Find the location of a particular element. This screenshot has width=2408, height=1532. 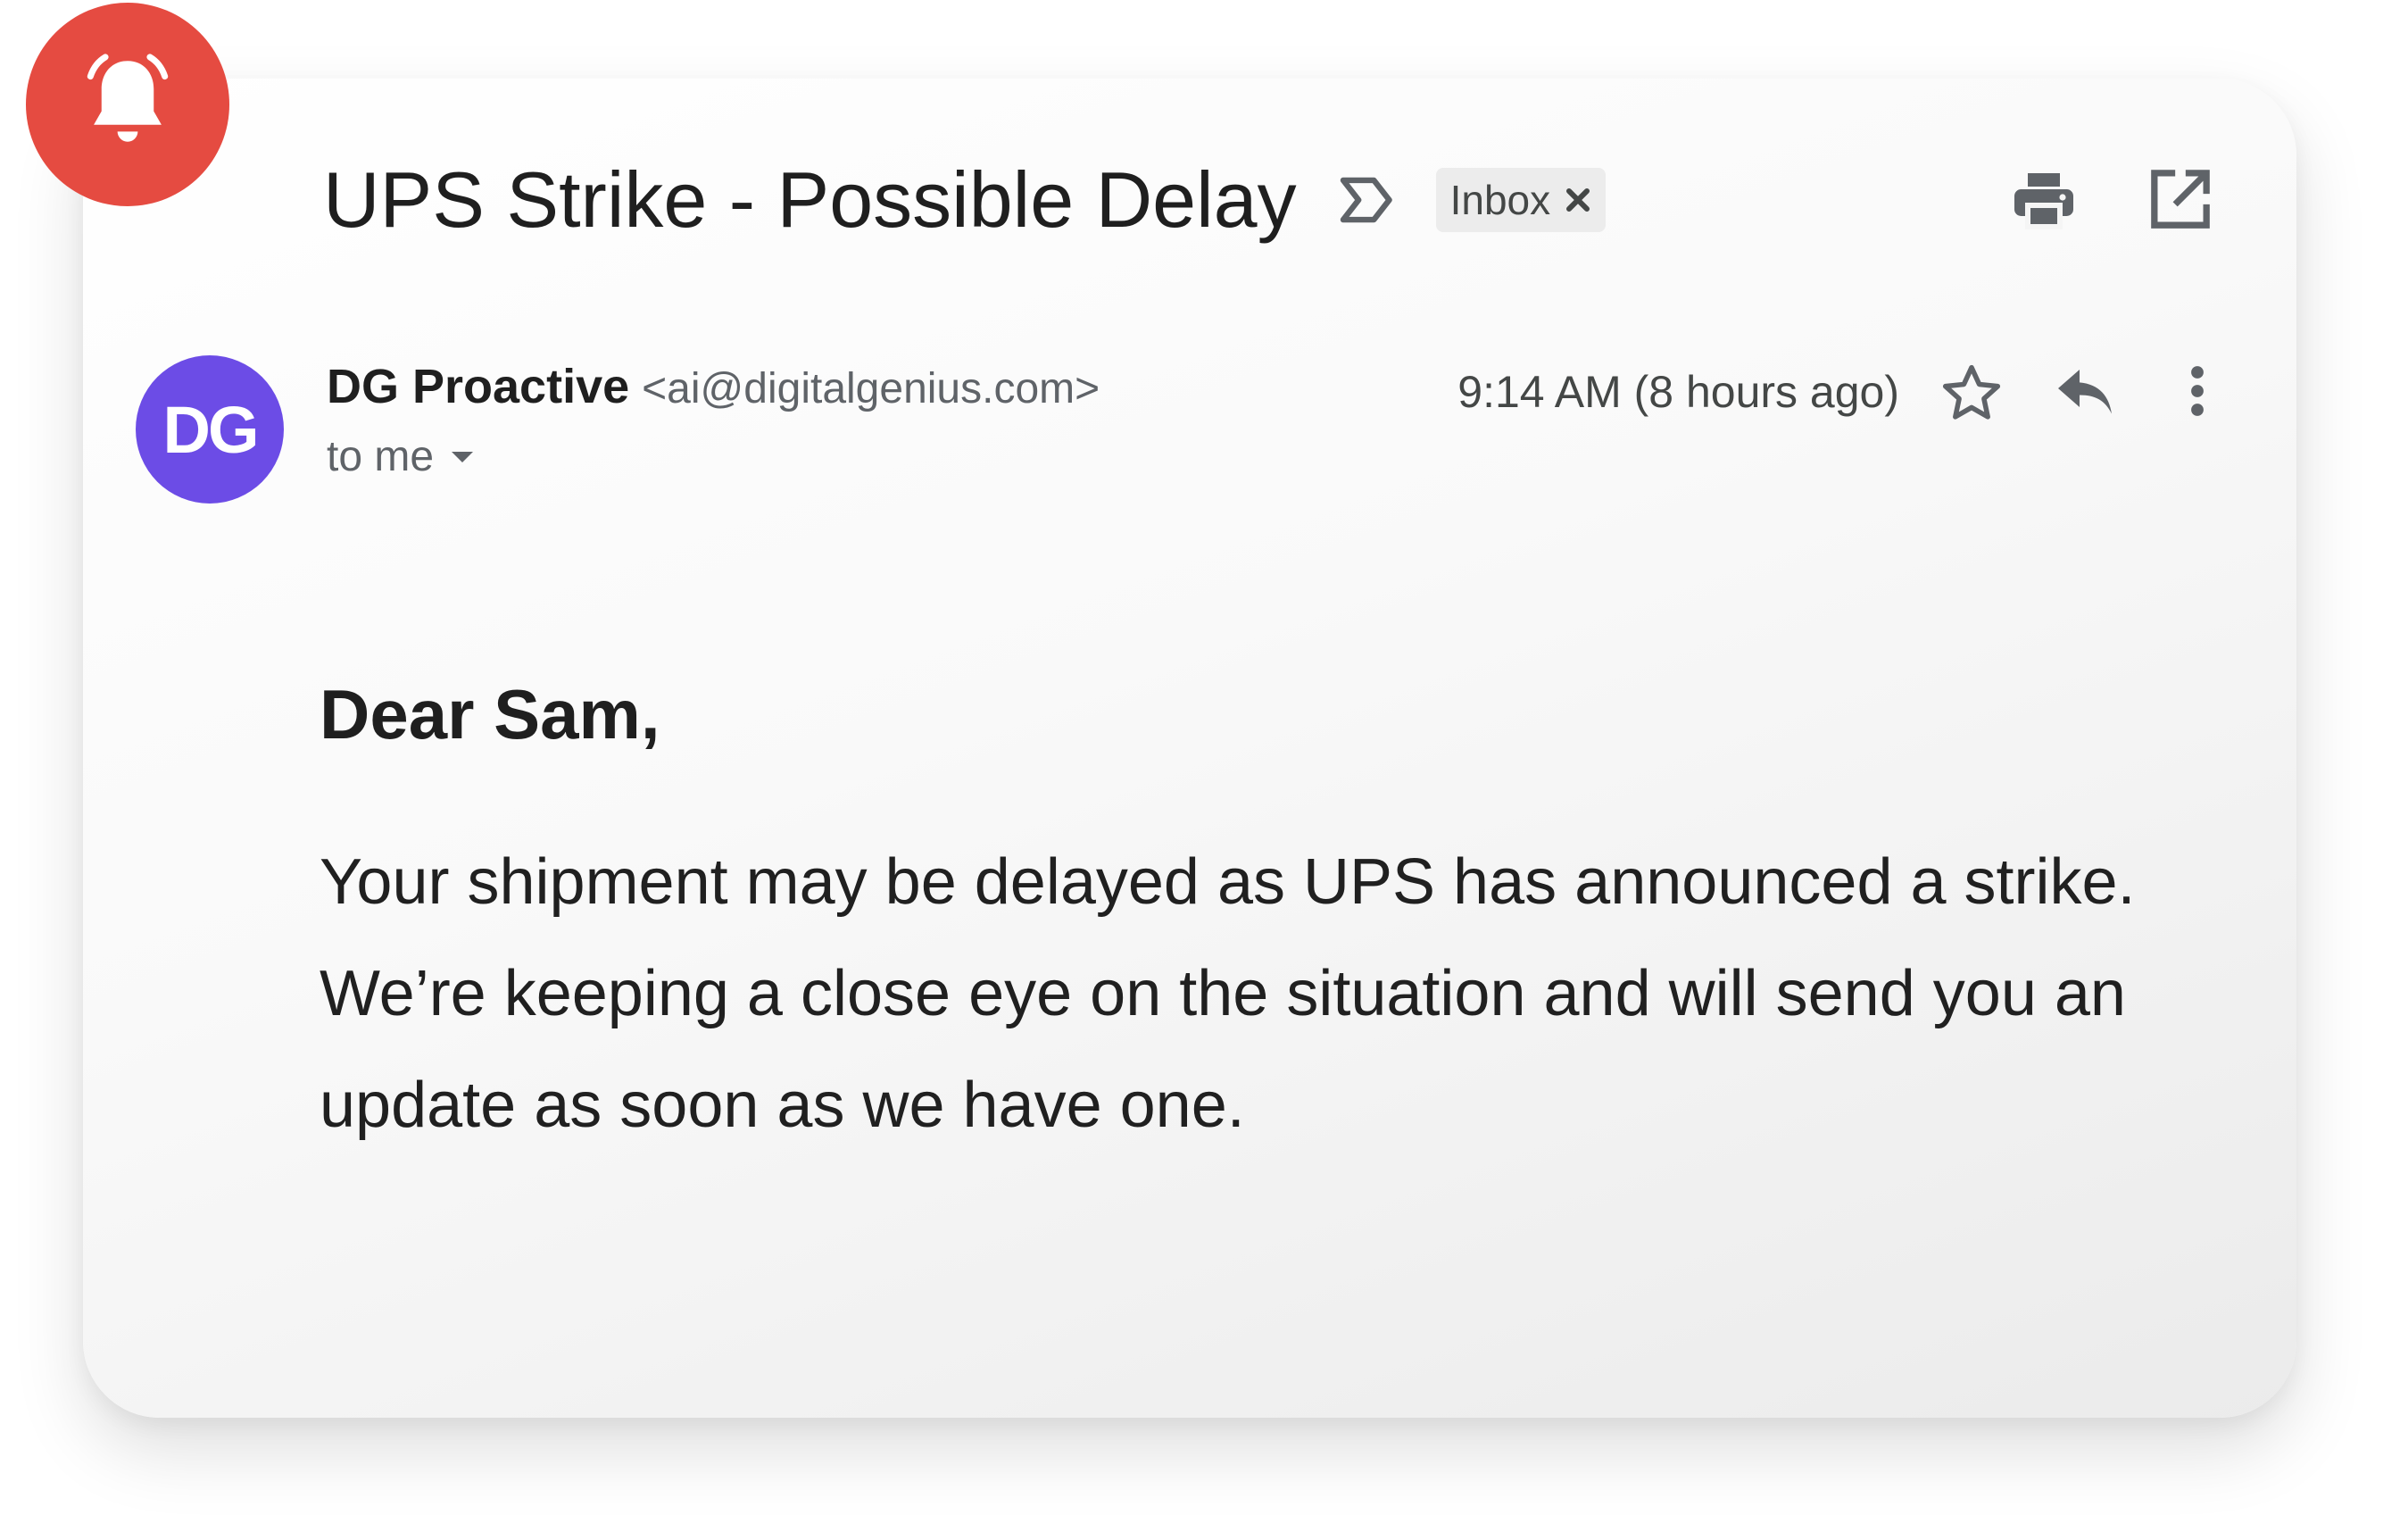

print-icon is located at coordinates (2044, 201).